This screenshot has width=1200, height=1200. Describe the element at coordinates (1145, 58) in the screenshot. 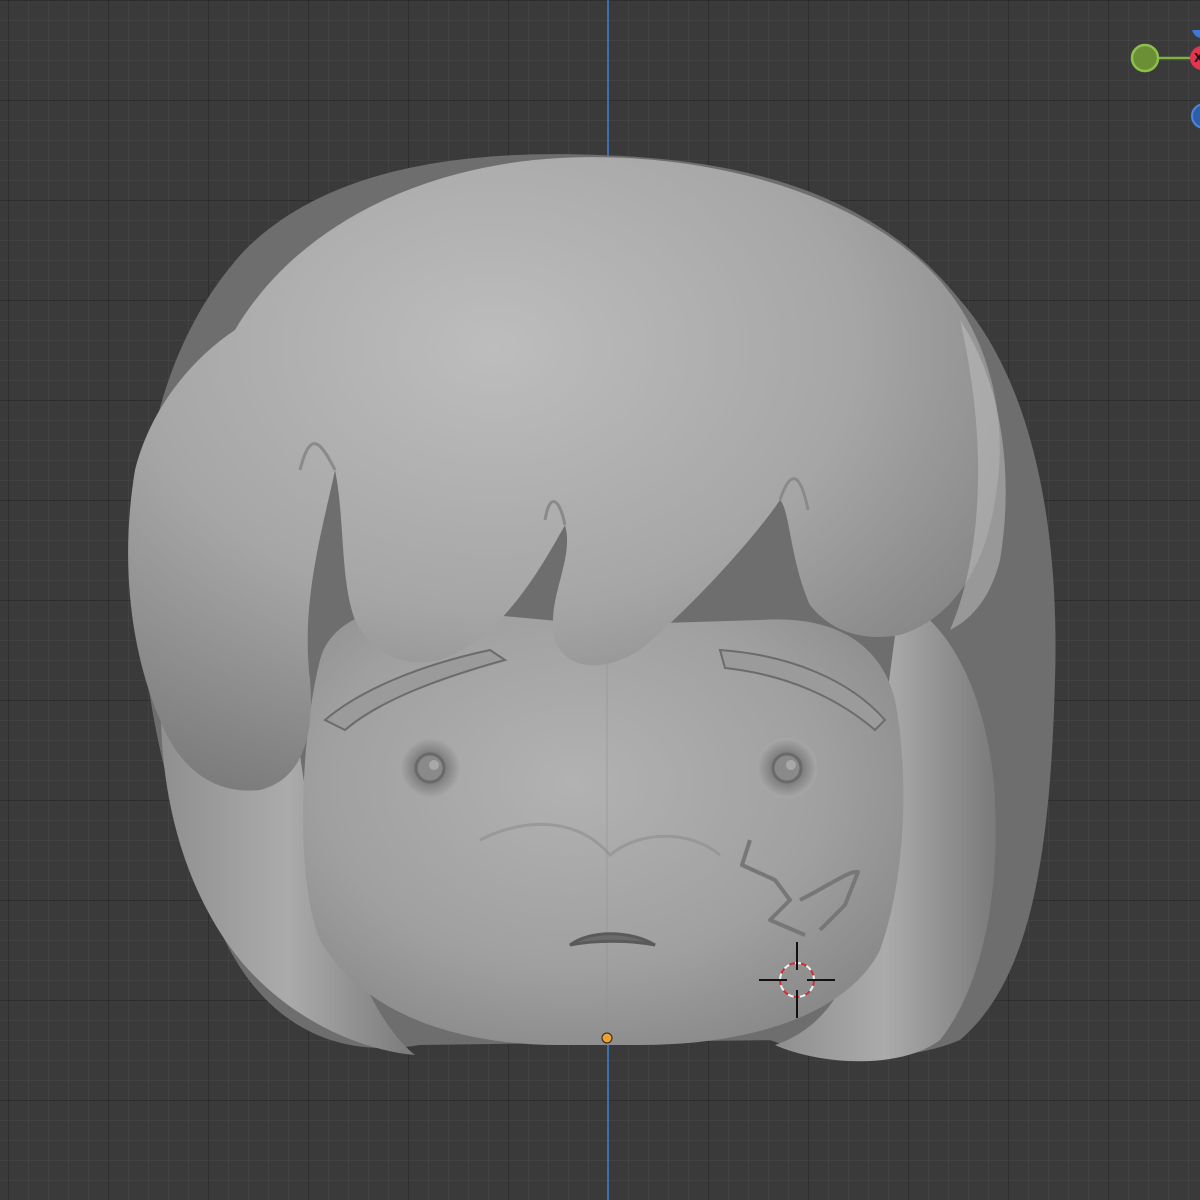

I see `gizmo-y-negative-handle` at that location.